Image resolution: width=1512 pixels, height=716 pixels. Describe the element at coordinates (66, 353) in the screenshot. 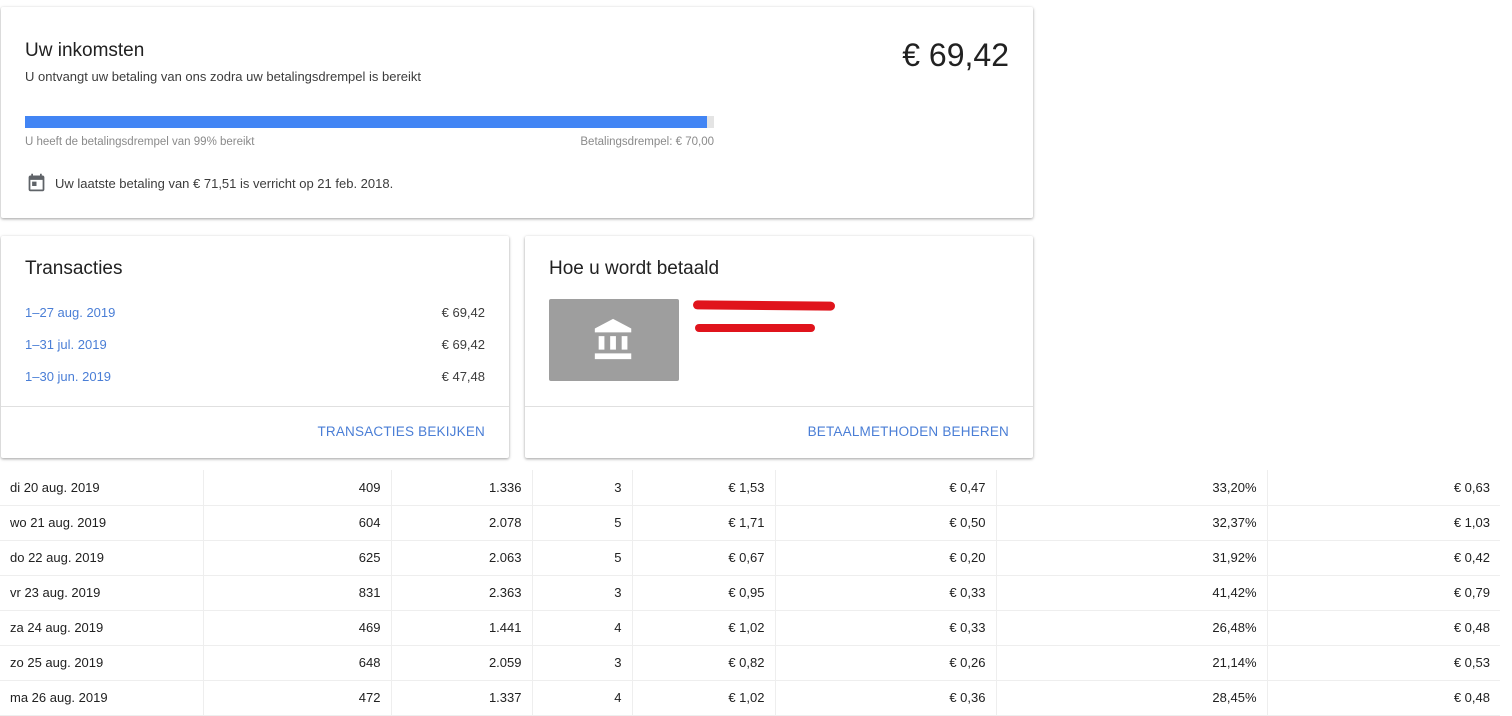

I see `transaction-period-link: 1–31 jul. 2019` at that location.